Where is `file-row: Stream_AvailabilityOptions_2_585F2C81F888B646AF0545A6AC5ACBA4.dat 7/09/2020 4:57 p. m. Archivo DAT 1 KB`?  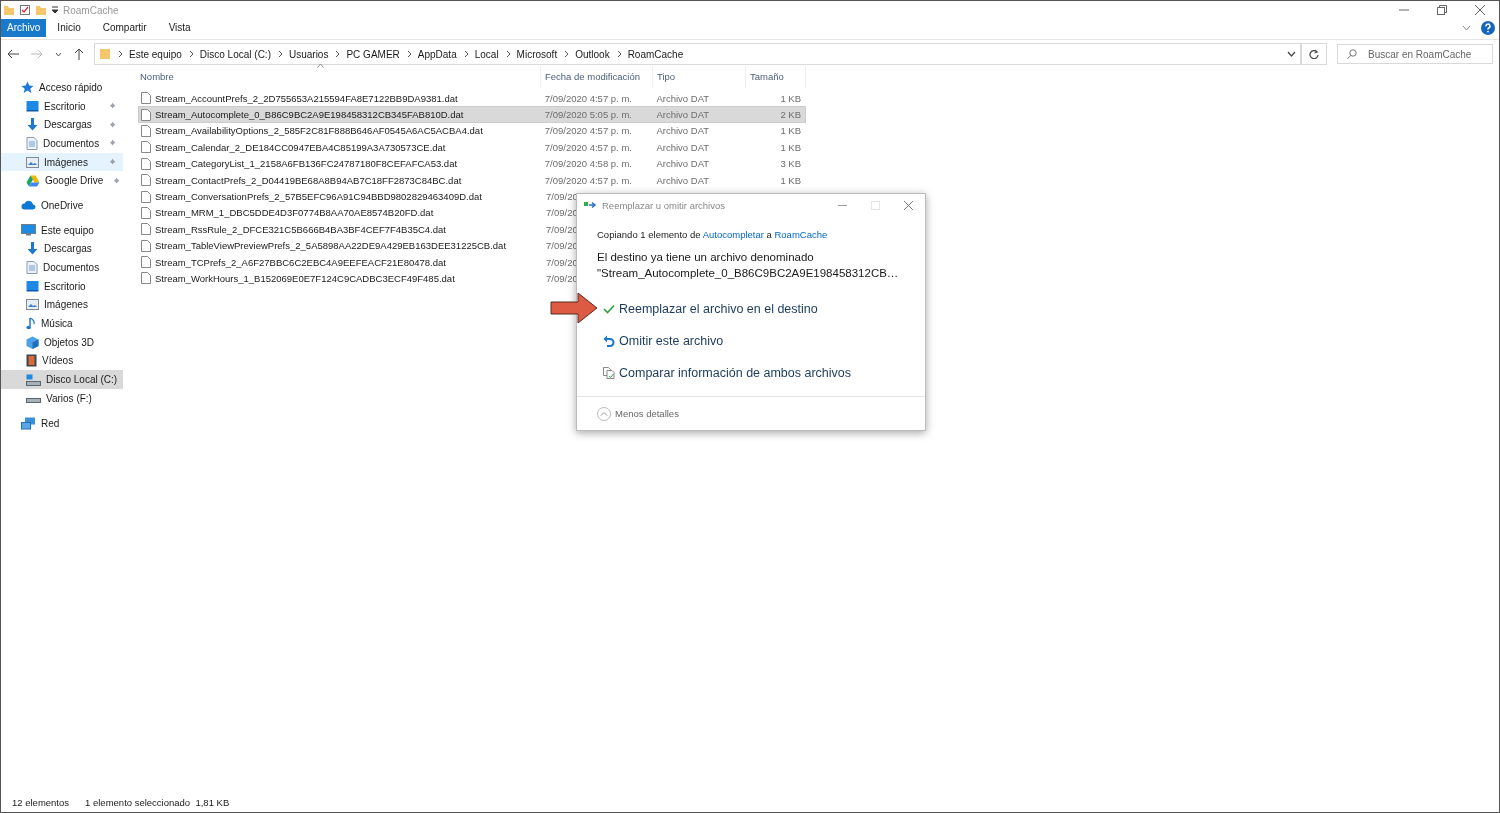
file-row: Stream_AvailabilityOptions_2_585F2C81F888B646AF0545A6AC5ACBA4.dat 7/09/2020 4:57 p. m. Archivo DAT 1 KB is located at coordinates (472, 131).